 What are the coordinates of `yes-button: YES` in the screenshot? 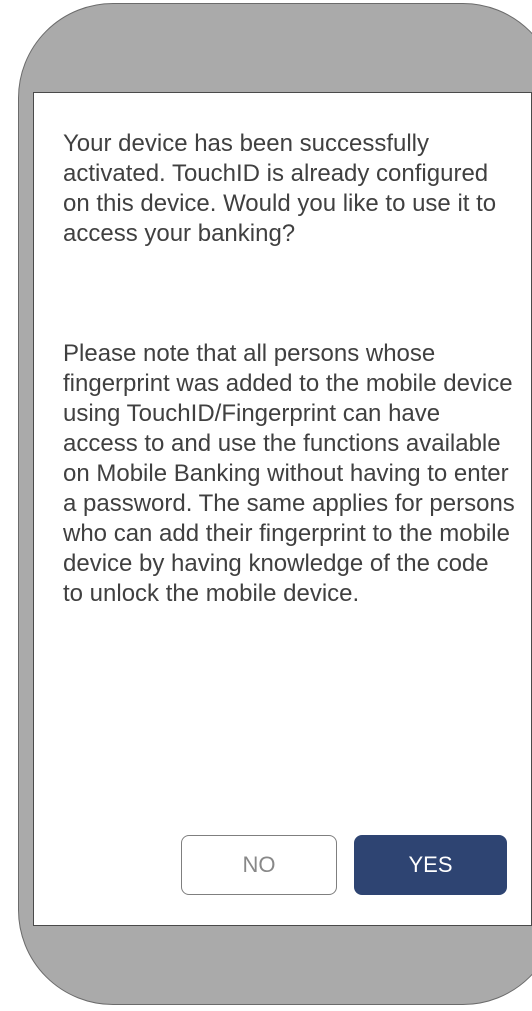 It's located at (430, 865).